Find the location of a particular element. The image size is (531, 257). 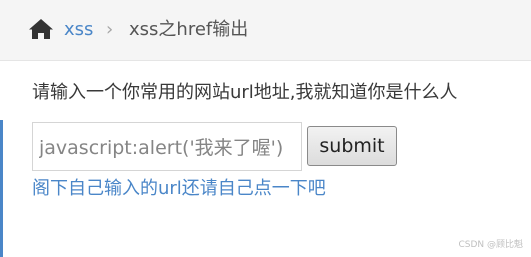

breadcrumb-link-xss: xss is located at coordinates (78, 30).